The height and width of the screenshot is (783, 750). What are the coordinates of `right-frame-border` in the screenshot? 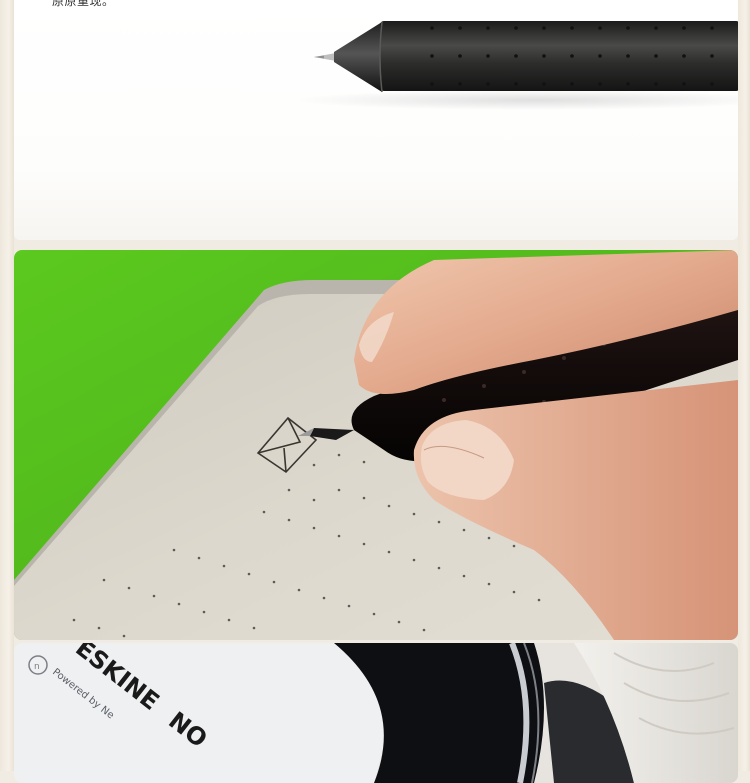 It's located at (744, 385).